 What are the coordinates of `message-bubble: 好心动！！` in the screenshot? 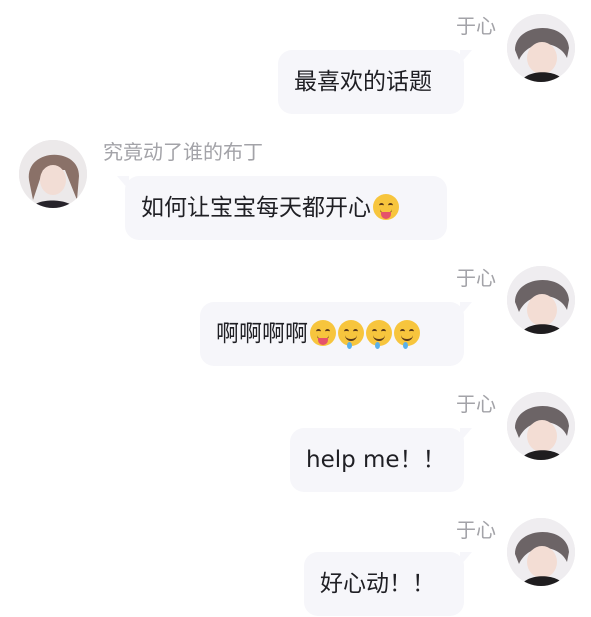 It's located at (388, 584).